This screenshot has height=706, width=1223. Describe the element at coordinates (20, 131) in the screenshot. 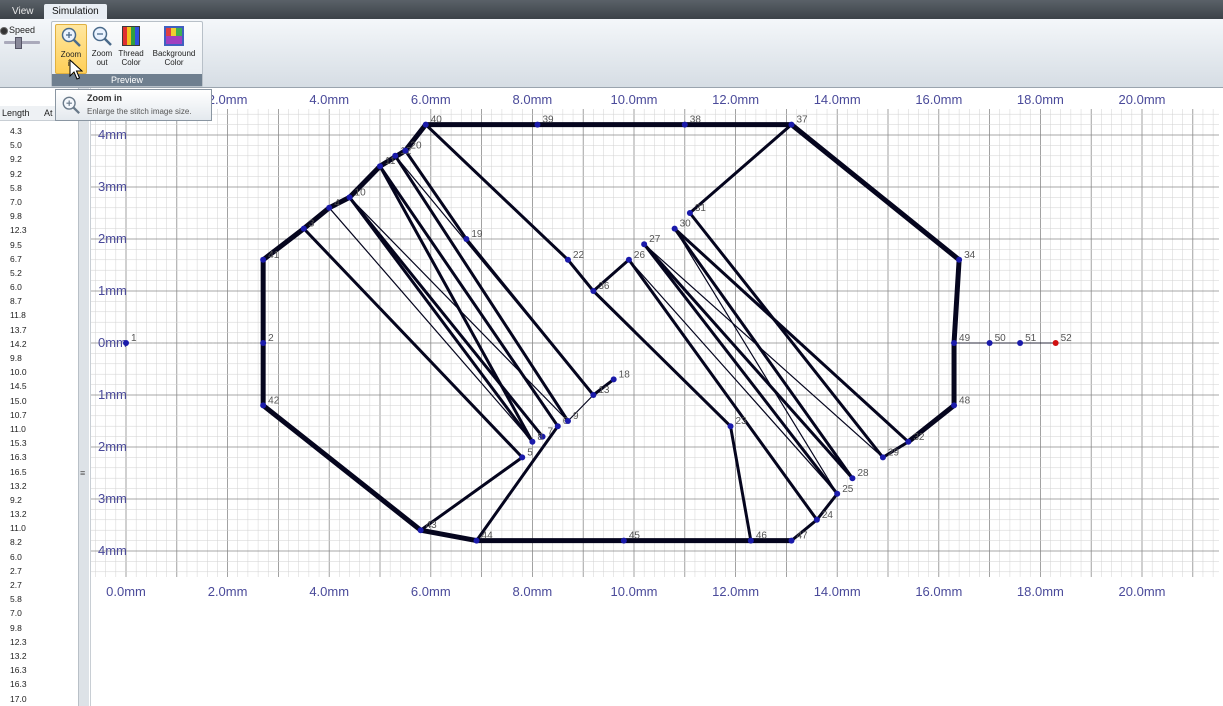

I see `length-row: 4.3` at that location.